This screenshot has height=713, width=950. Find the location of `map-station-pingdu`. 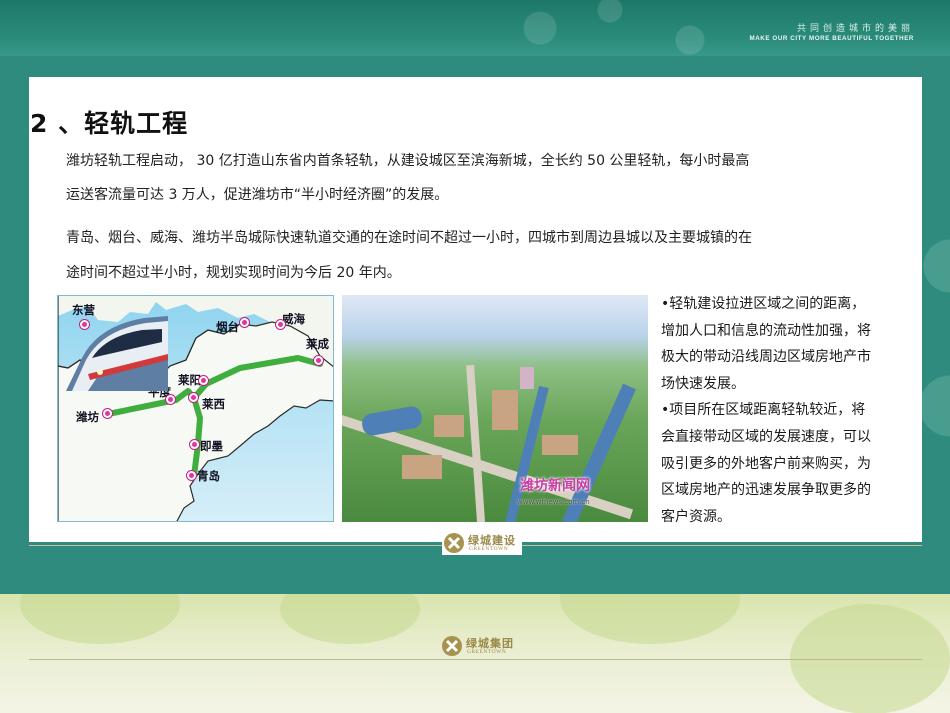

map-station-pingdu is located at coordinates (170, 399).